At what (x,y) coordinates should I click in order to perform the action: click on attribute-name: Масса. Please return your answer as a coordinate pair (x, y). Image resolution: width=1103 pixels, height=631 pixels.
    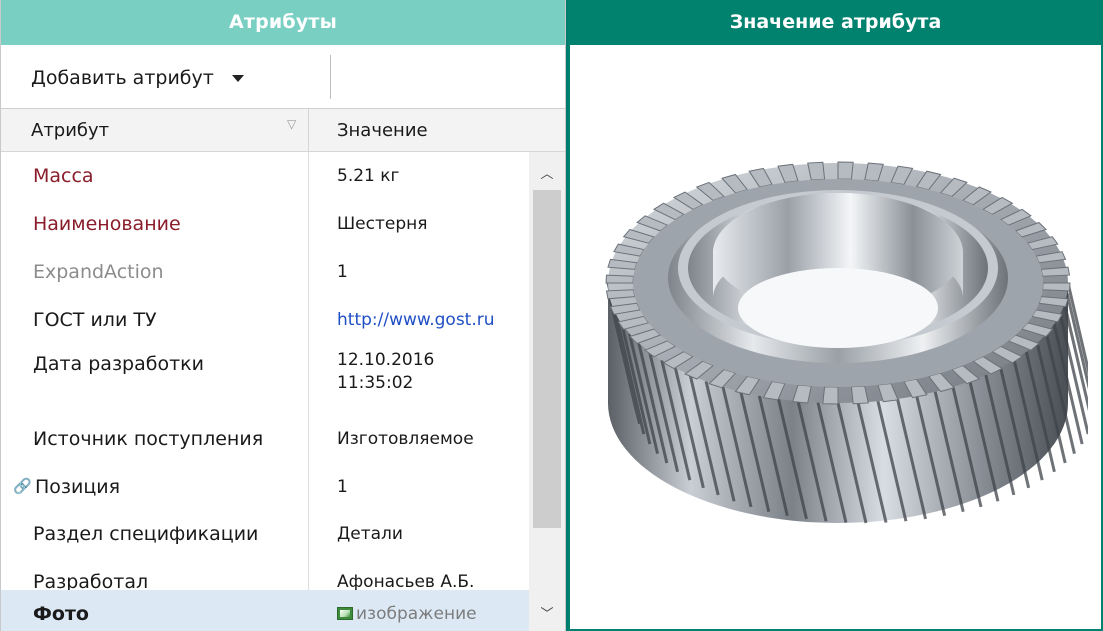
    Looking at the image, I should click on (63, 176).